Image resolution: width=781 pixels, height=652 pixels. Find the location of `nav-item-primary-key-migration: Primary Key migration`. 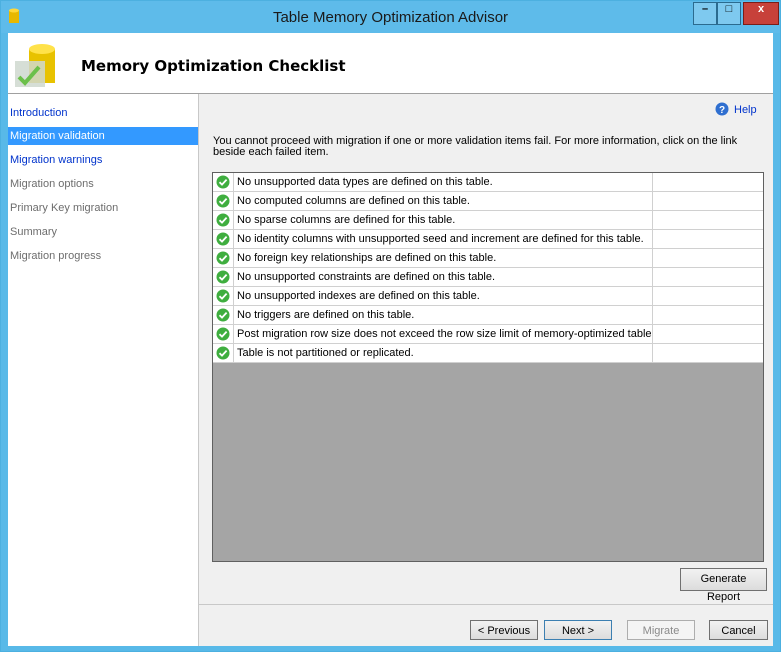

nav-item-primary-key-migration: Primary Key migration is located at coordinates (64, 208).